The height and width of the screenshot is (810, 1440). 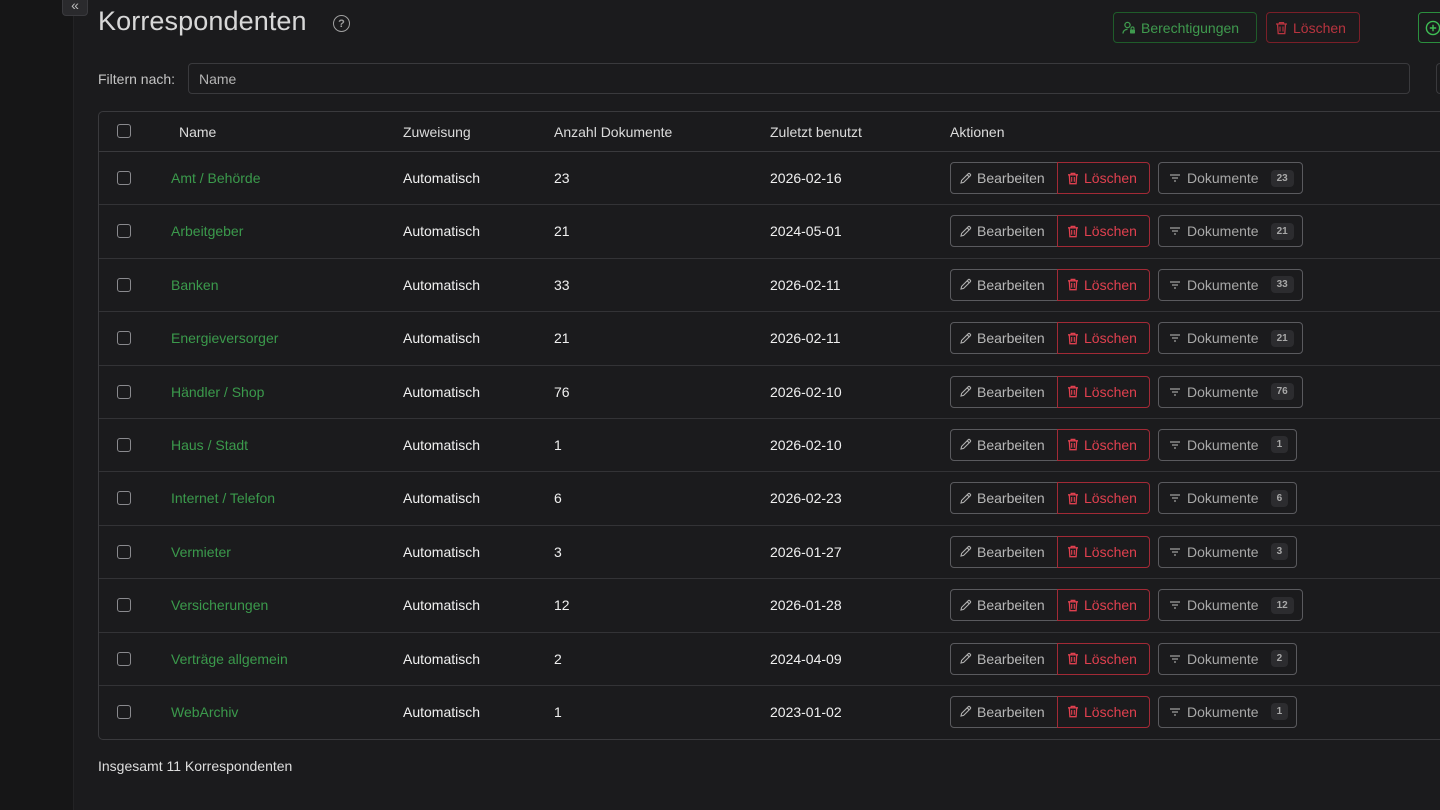 I want to click on correspondent-name-link: WebArchiv, so click(x=204, y=712).